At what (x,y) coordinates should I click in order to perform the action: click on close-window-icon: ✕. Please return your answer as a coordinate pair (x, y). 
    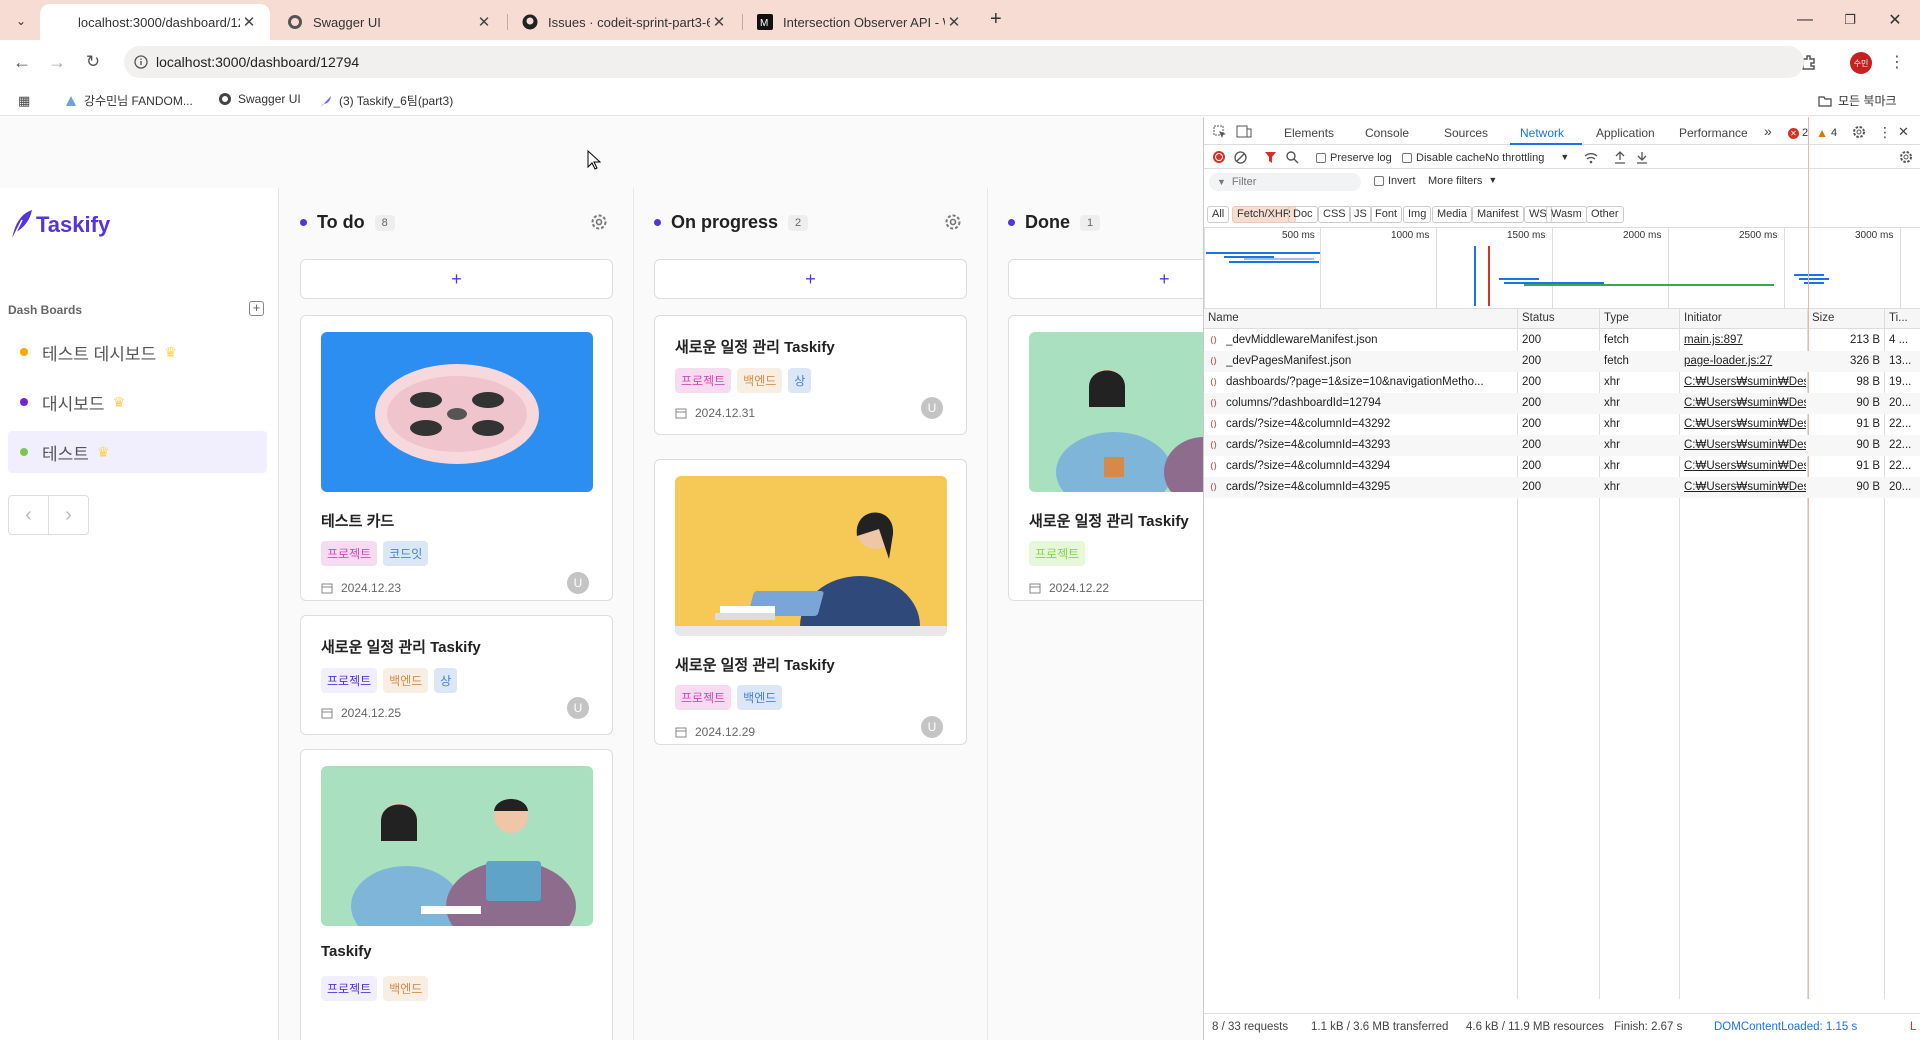
    Looking at the image, I should click on (1895, 20).